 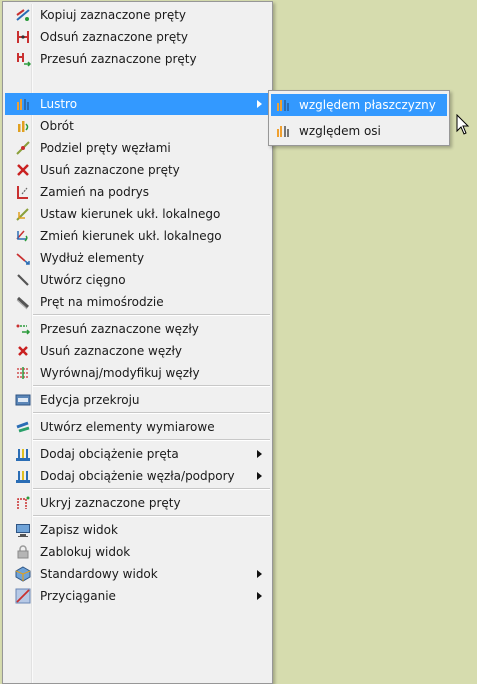 What do you see at coordinates (110, 170) in the screenshot?
I see `menu-item-label: Usuń zaznaczone pręty` at bounding box center [110, 170].